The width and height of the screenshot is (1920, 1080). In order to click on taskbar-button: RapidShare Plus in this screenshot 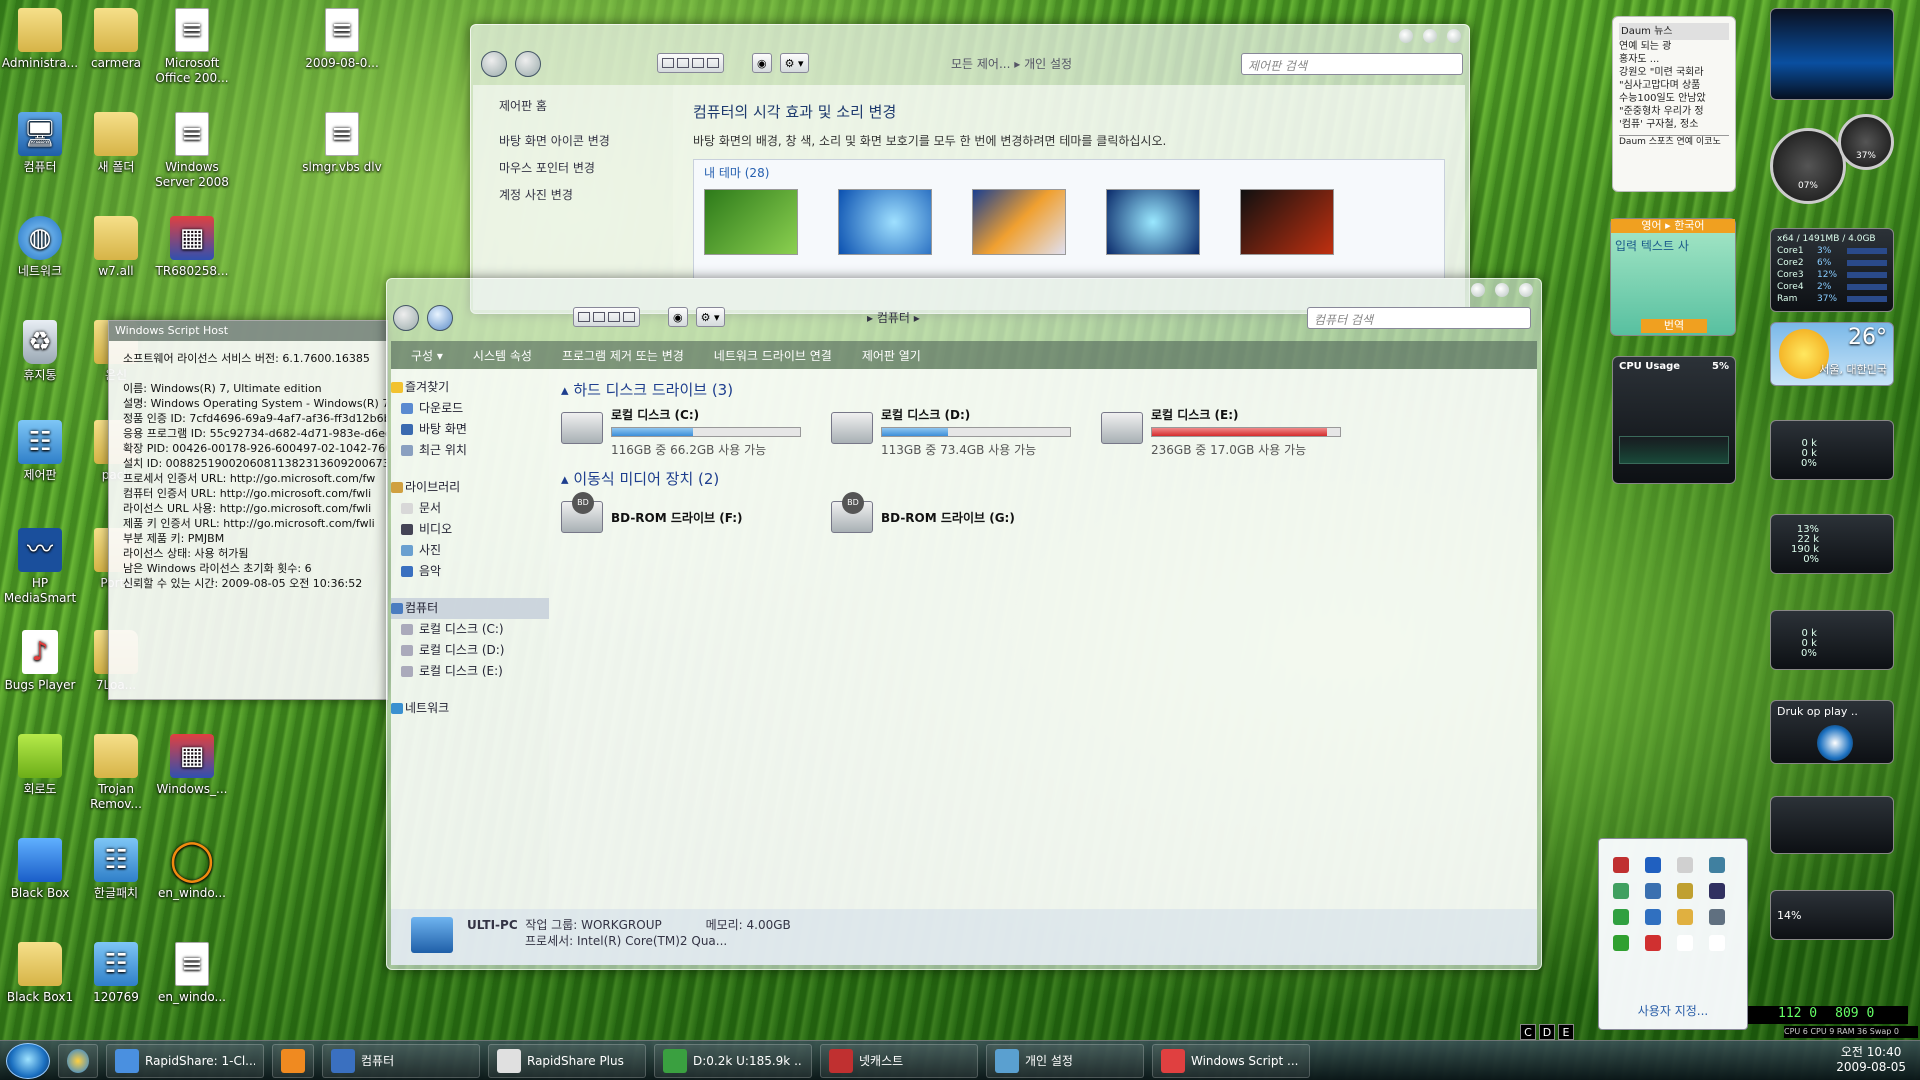, I will do `click(567, 1060)`.